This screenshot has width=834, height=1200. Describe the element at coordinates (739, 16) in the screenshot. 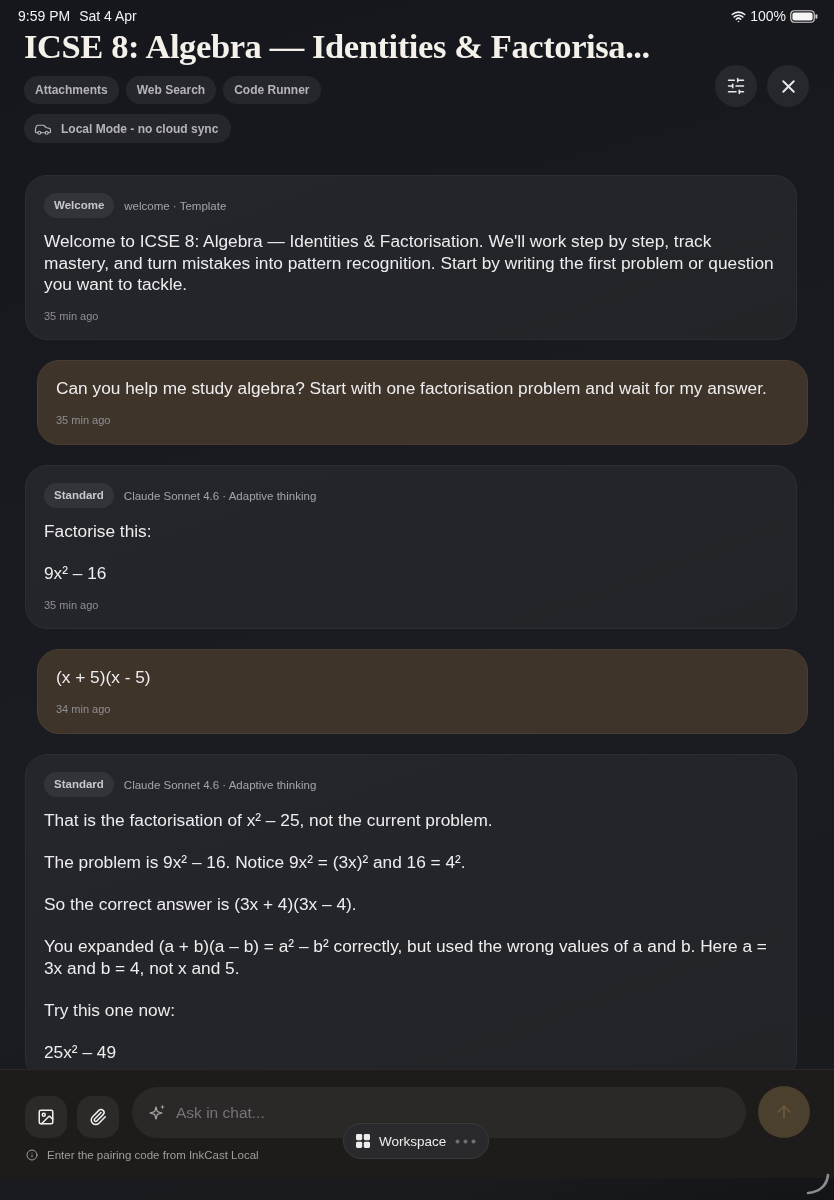

I see `wifi-icon` at that location.